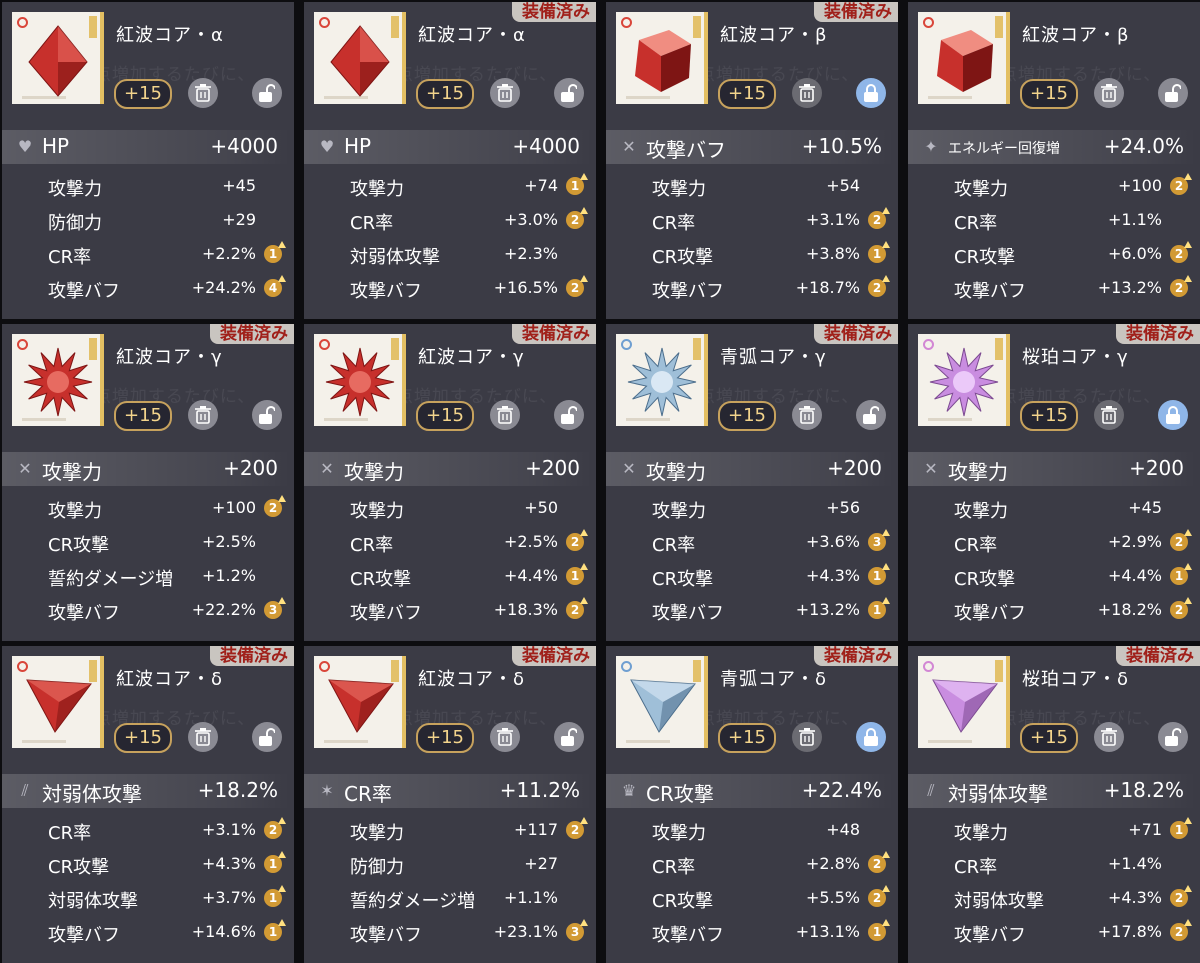  Describe the element at coordinates (1145, 829) in the screenshot. I see `sub-stat-value: +71` at that location.